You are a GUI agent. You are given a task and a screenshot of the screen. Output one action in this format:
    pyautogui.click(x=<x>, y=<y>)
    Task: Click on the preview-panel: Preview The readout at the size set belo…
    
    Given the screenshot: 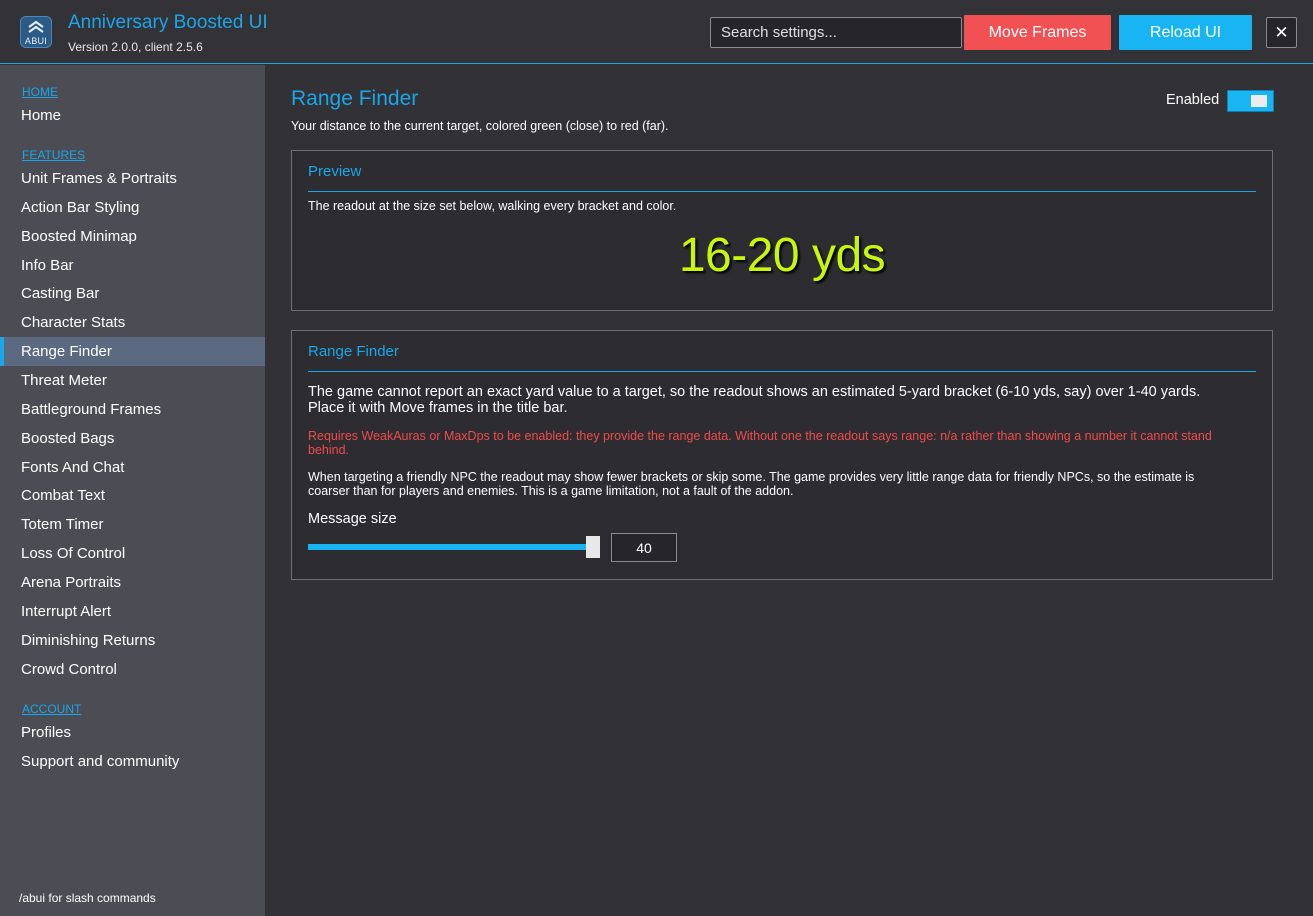 What is the action you would take?
    pyautogui.click(x=782, y=230)
    